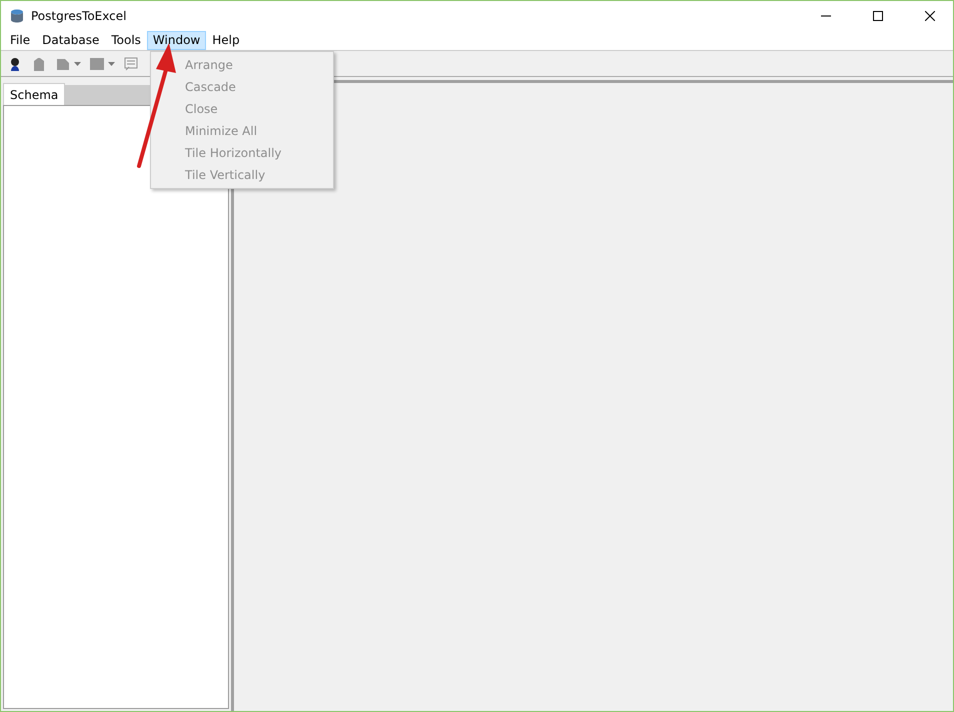 This screenshot has height=712, width=954. I want to click on maximize-icon, so click(878, 16).